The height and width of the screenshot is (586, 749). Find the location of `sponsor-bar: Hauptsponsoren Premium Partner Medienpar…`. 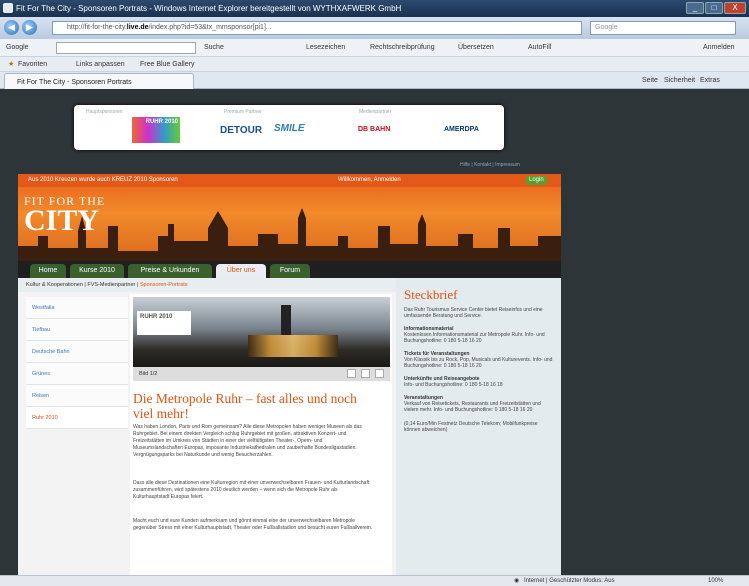

sponsor-bar: Hauptsponsoren Premium Partner Medienpar… is located at coordinates (289, 127).